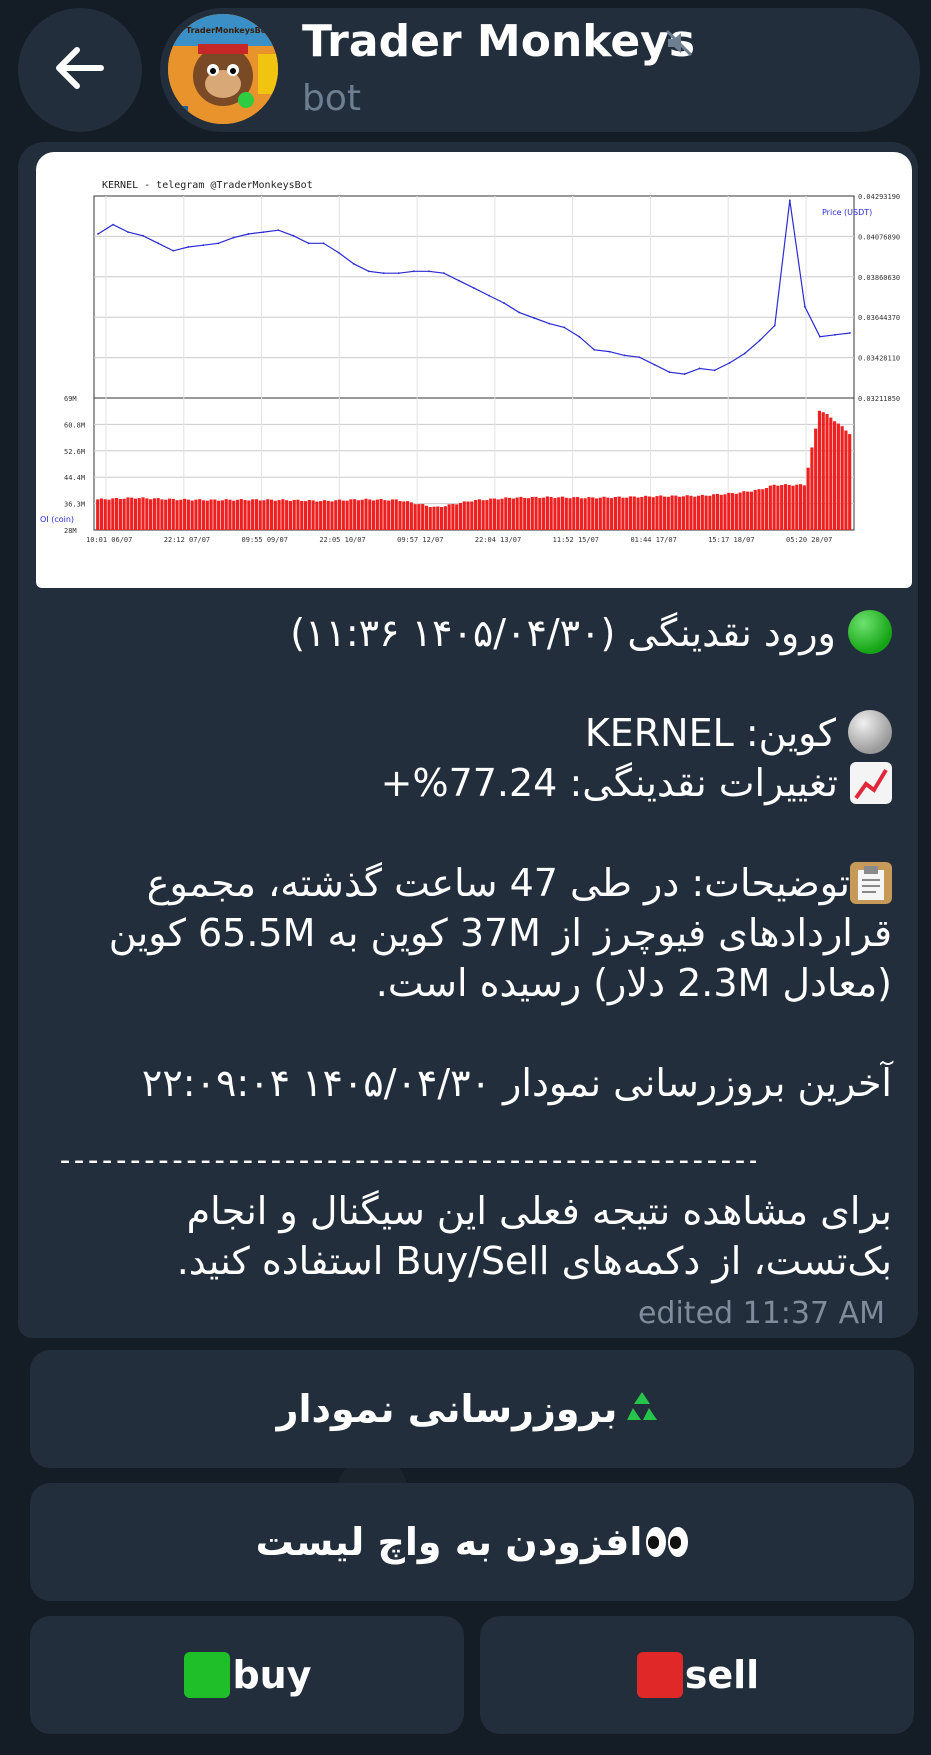  Describe the element at coordinates (659, 1675) in the screenshot. I see `red-square-icon` at that location.